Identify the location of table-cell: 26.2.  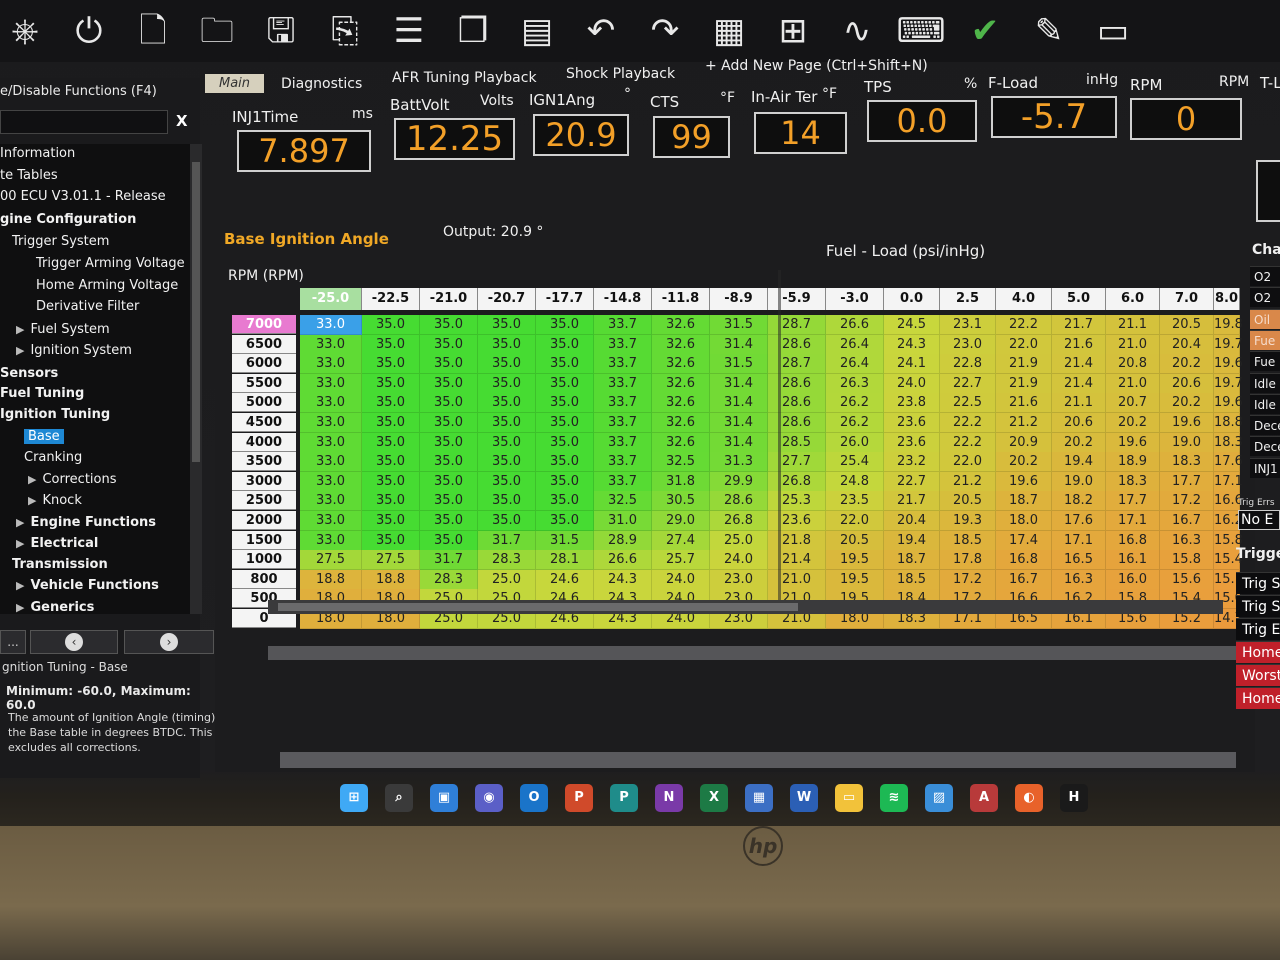
(855, 403).